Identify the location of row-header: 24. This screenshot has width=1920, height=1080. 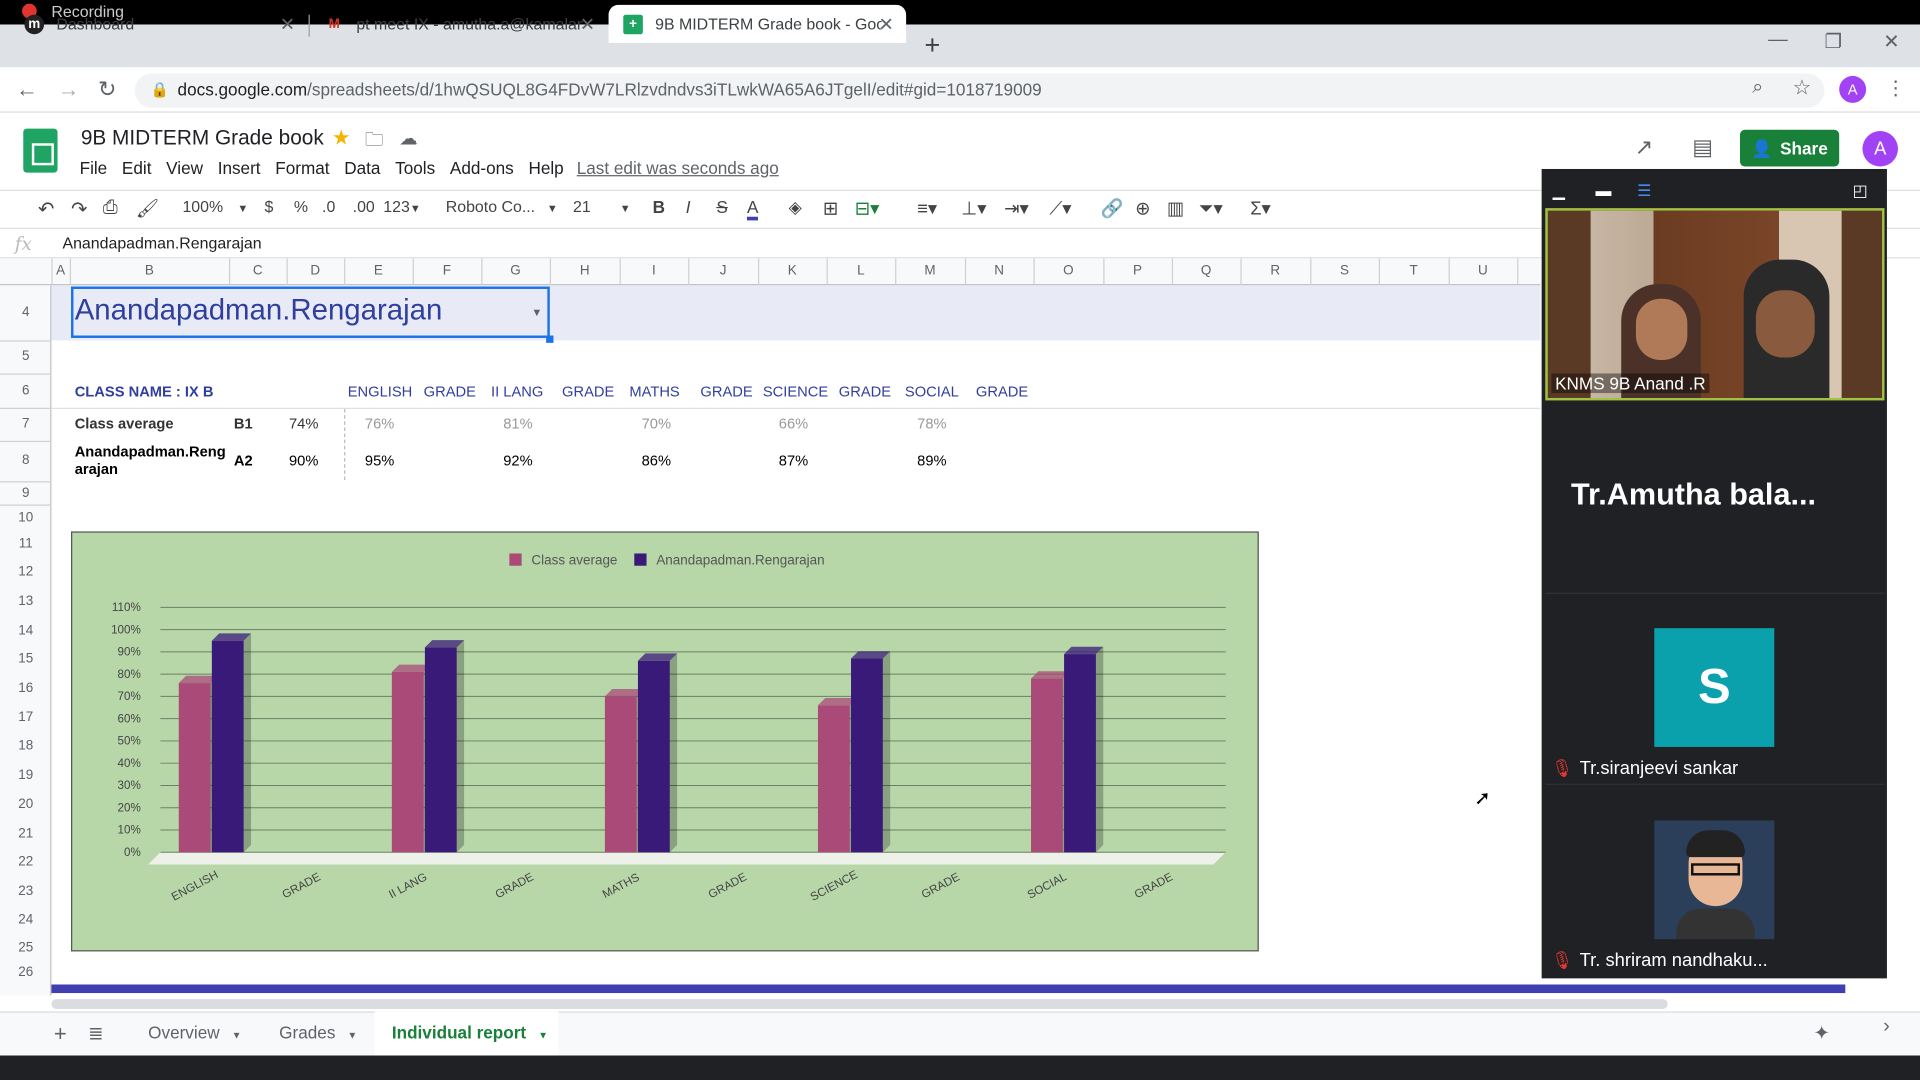
(25, 919).